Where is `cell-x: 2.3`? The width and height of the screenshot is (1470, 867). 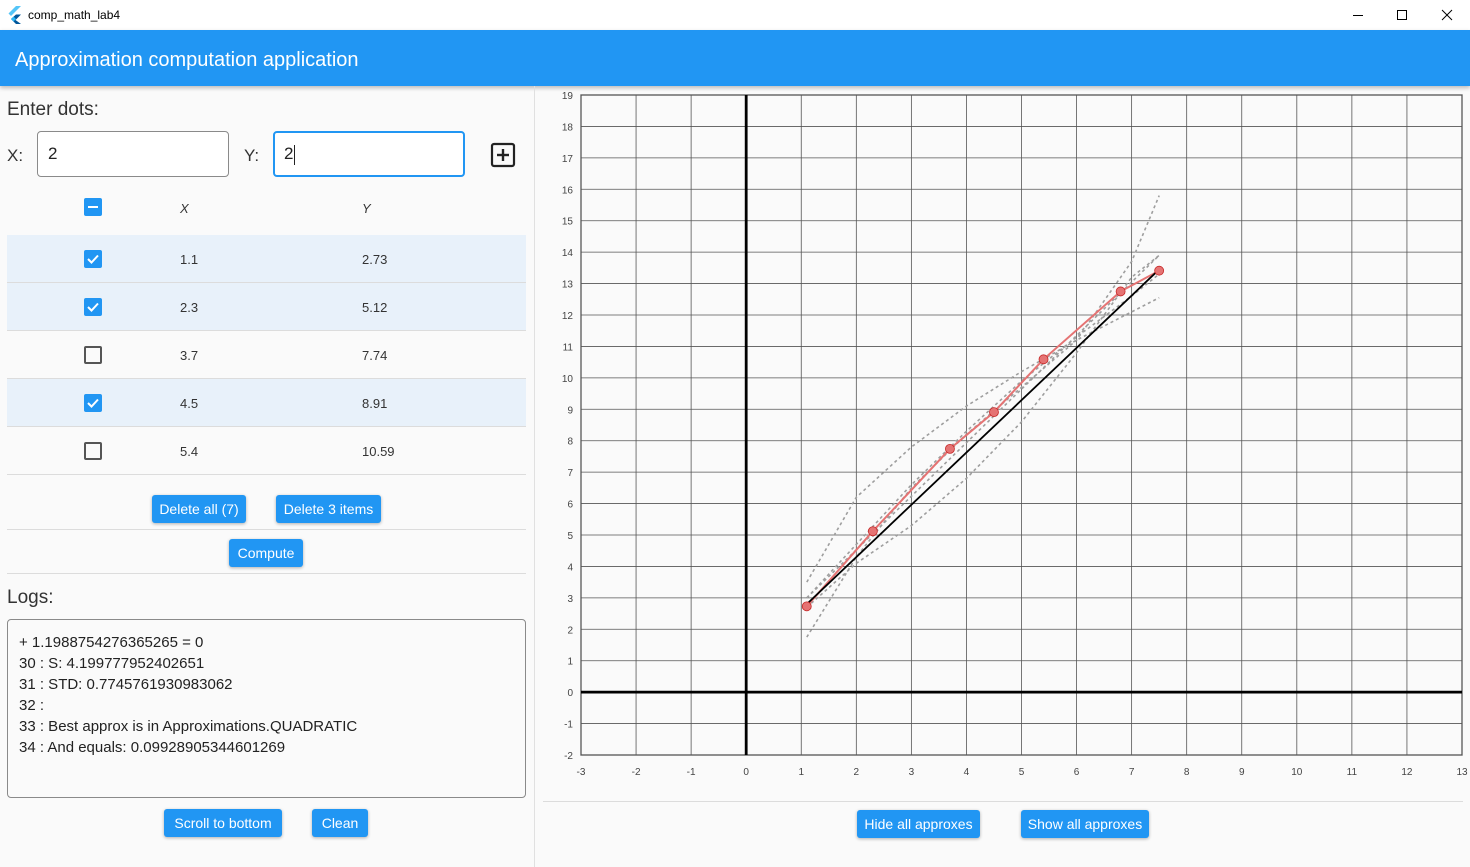 cell-x: 2.3 is located at coordinates (189, 307).